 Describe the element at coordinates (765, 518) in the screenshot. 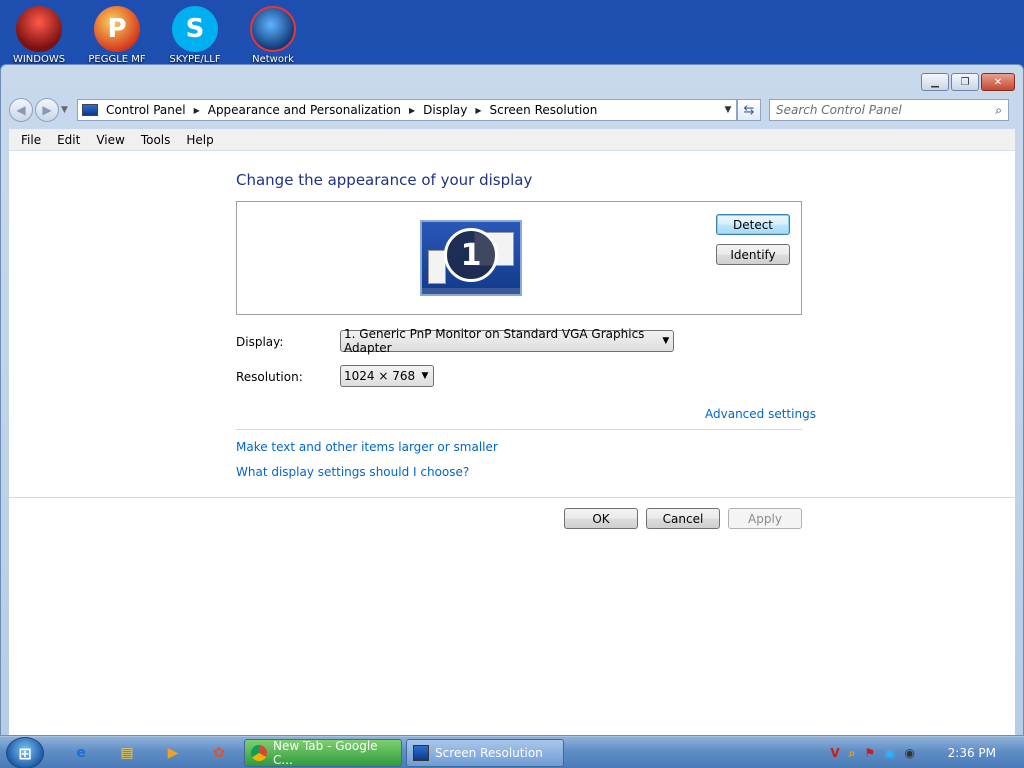

I see `apply-button: Apply` at that location.